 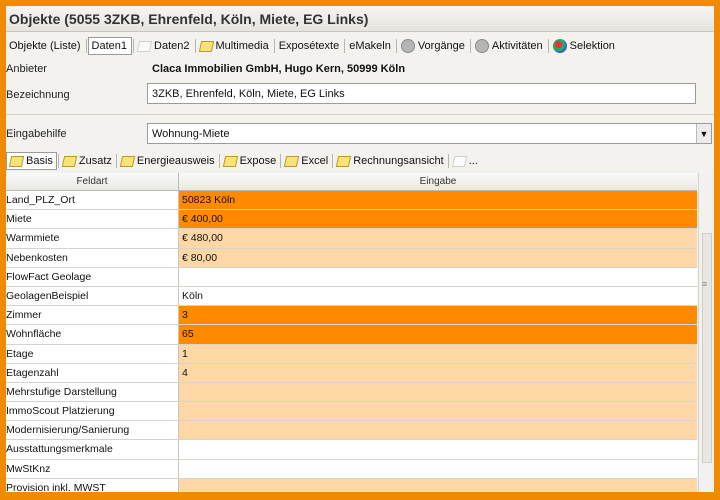 What do you see at coordinates (92, 372) in the screenshot?
I see `field-name-cell: Etagenzahl` at bounding box center [92, 372].